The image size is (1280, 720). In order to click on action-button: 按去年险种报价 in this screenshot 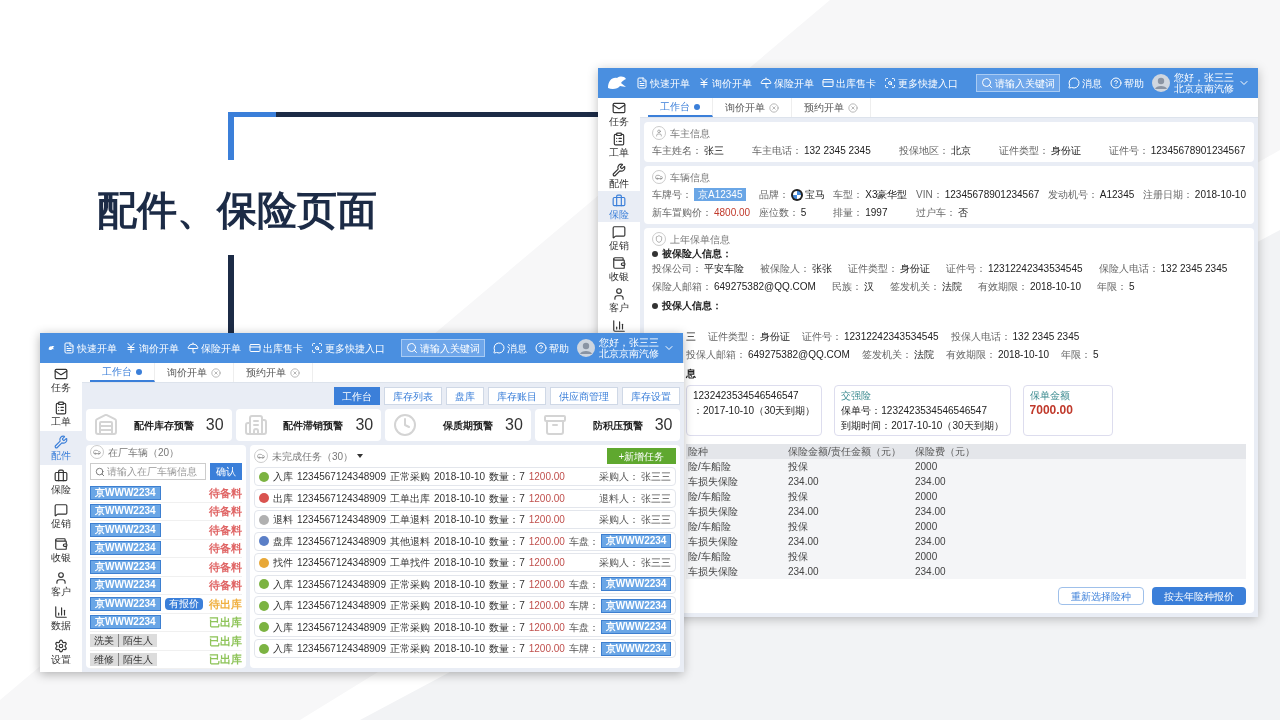, I will do `click(1199, 596)`.